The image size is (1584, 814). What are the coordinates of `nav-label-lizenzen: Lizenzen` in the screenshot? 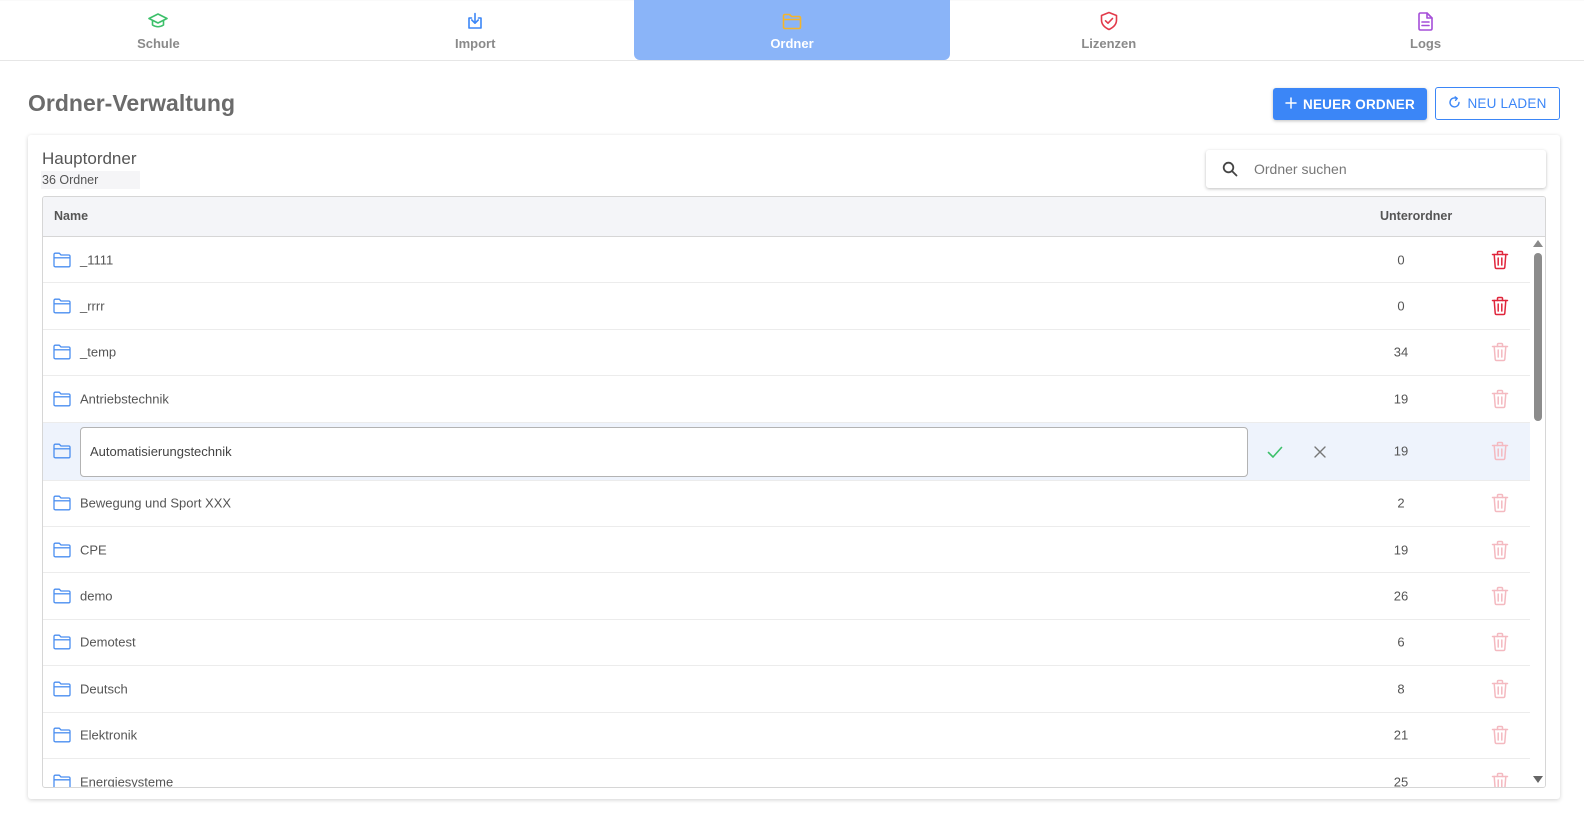 It's located at (1109, 43).